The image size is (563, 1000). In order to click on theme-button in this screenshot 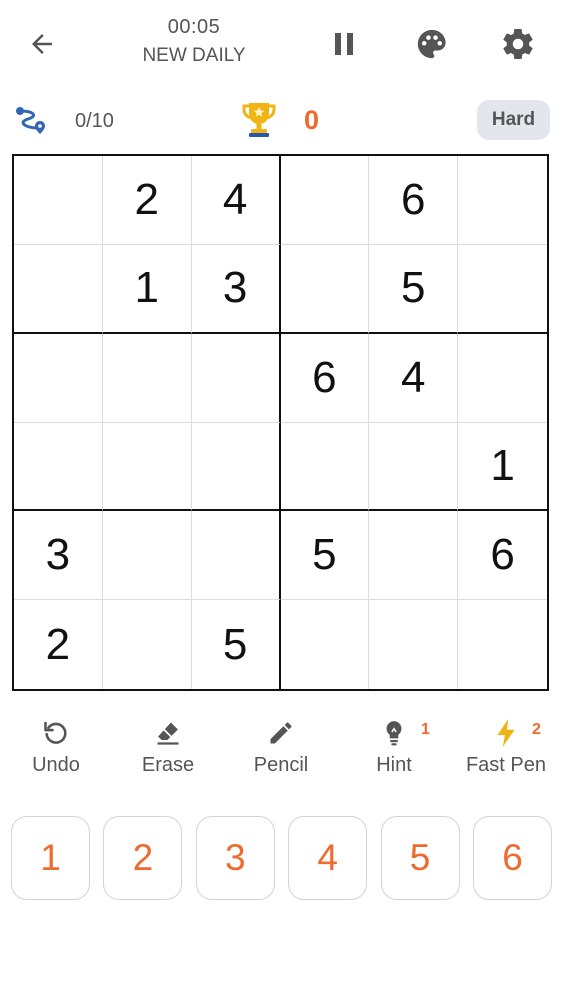, I will do `click(432, 44)`.